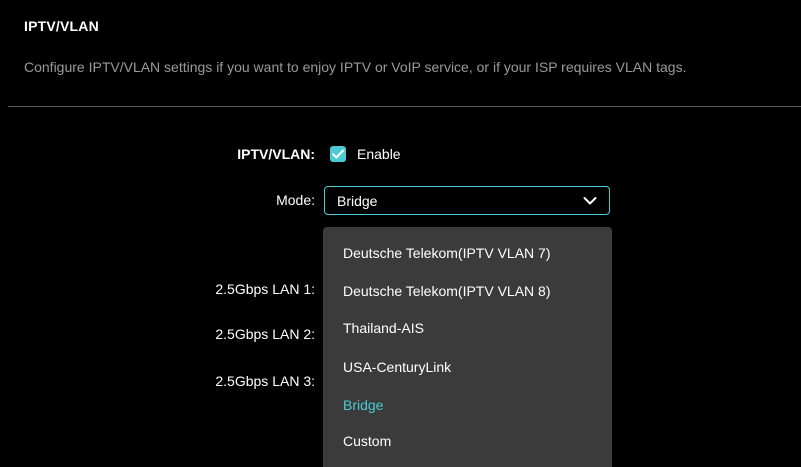 This screenshot has height=467, width=801. Describe the element at coordinates (367, 441) in the screenshot. I see `dropdown-option-custom: Custom` at that location.